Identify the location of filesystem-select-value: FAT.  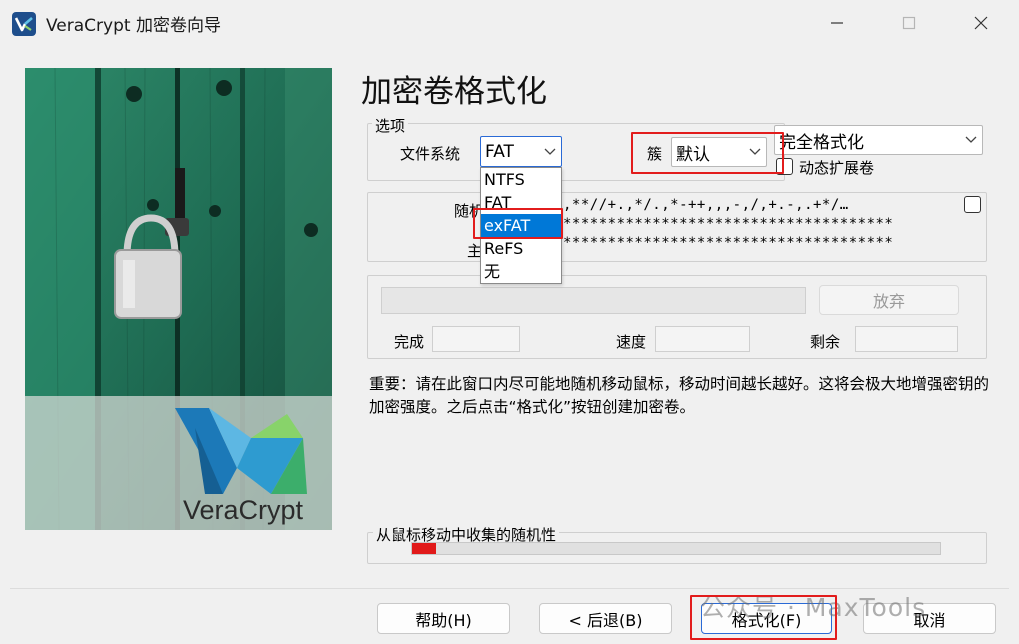
(499, 151).